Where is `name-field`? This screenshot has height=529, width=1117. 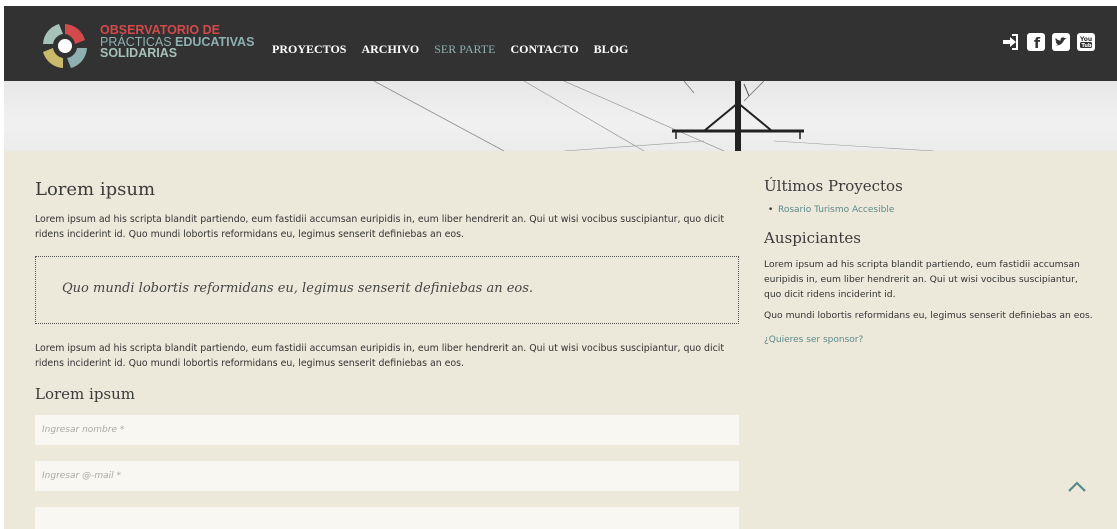
name-field is located at coordinates (387, 430).